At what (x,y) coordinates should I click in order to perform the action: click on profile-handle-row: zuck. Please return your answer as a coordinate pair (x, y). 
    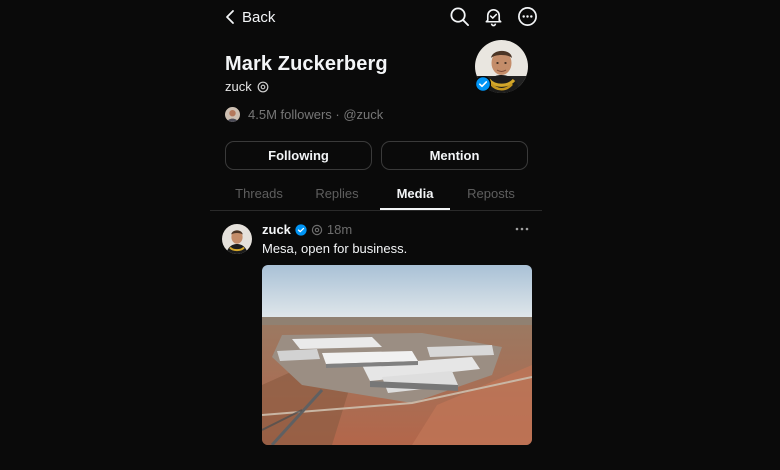
    Looking at the image, I should click on (247, 86).